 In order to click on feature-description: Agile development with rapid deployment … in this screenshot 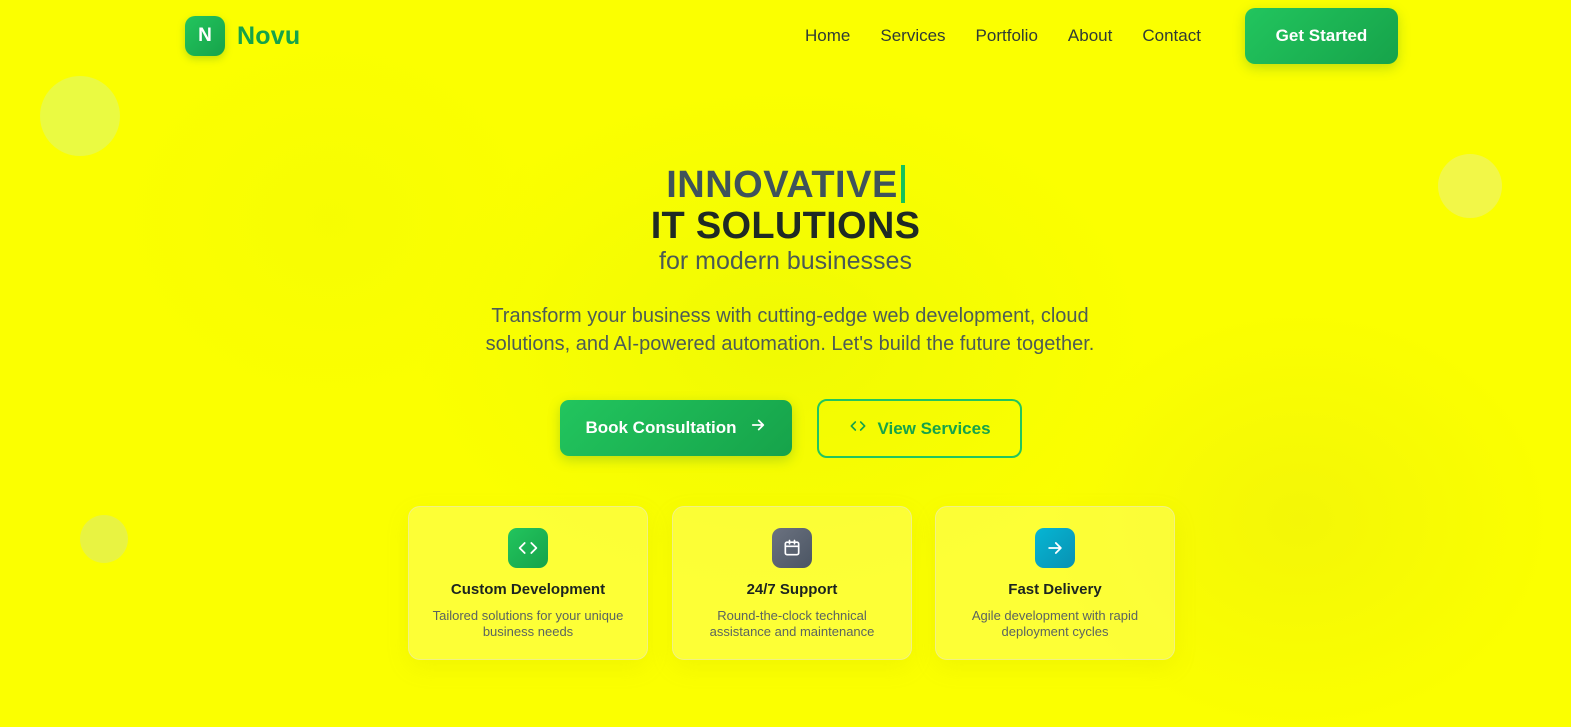, I will do `click(1055, 623)`.